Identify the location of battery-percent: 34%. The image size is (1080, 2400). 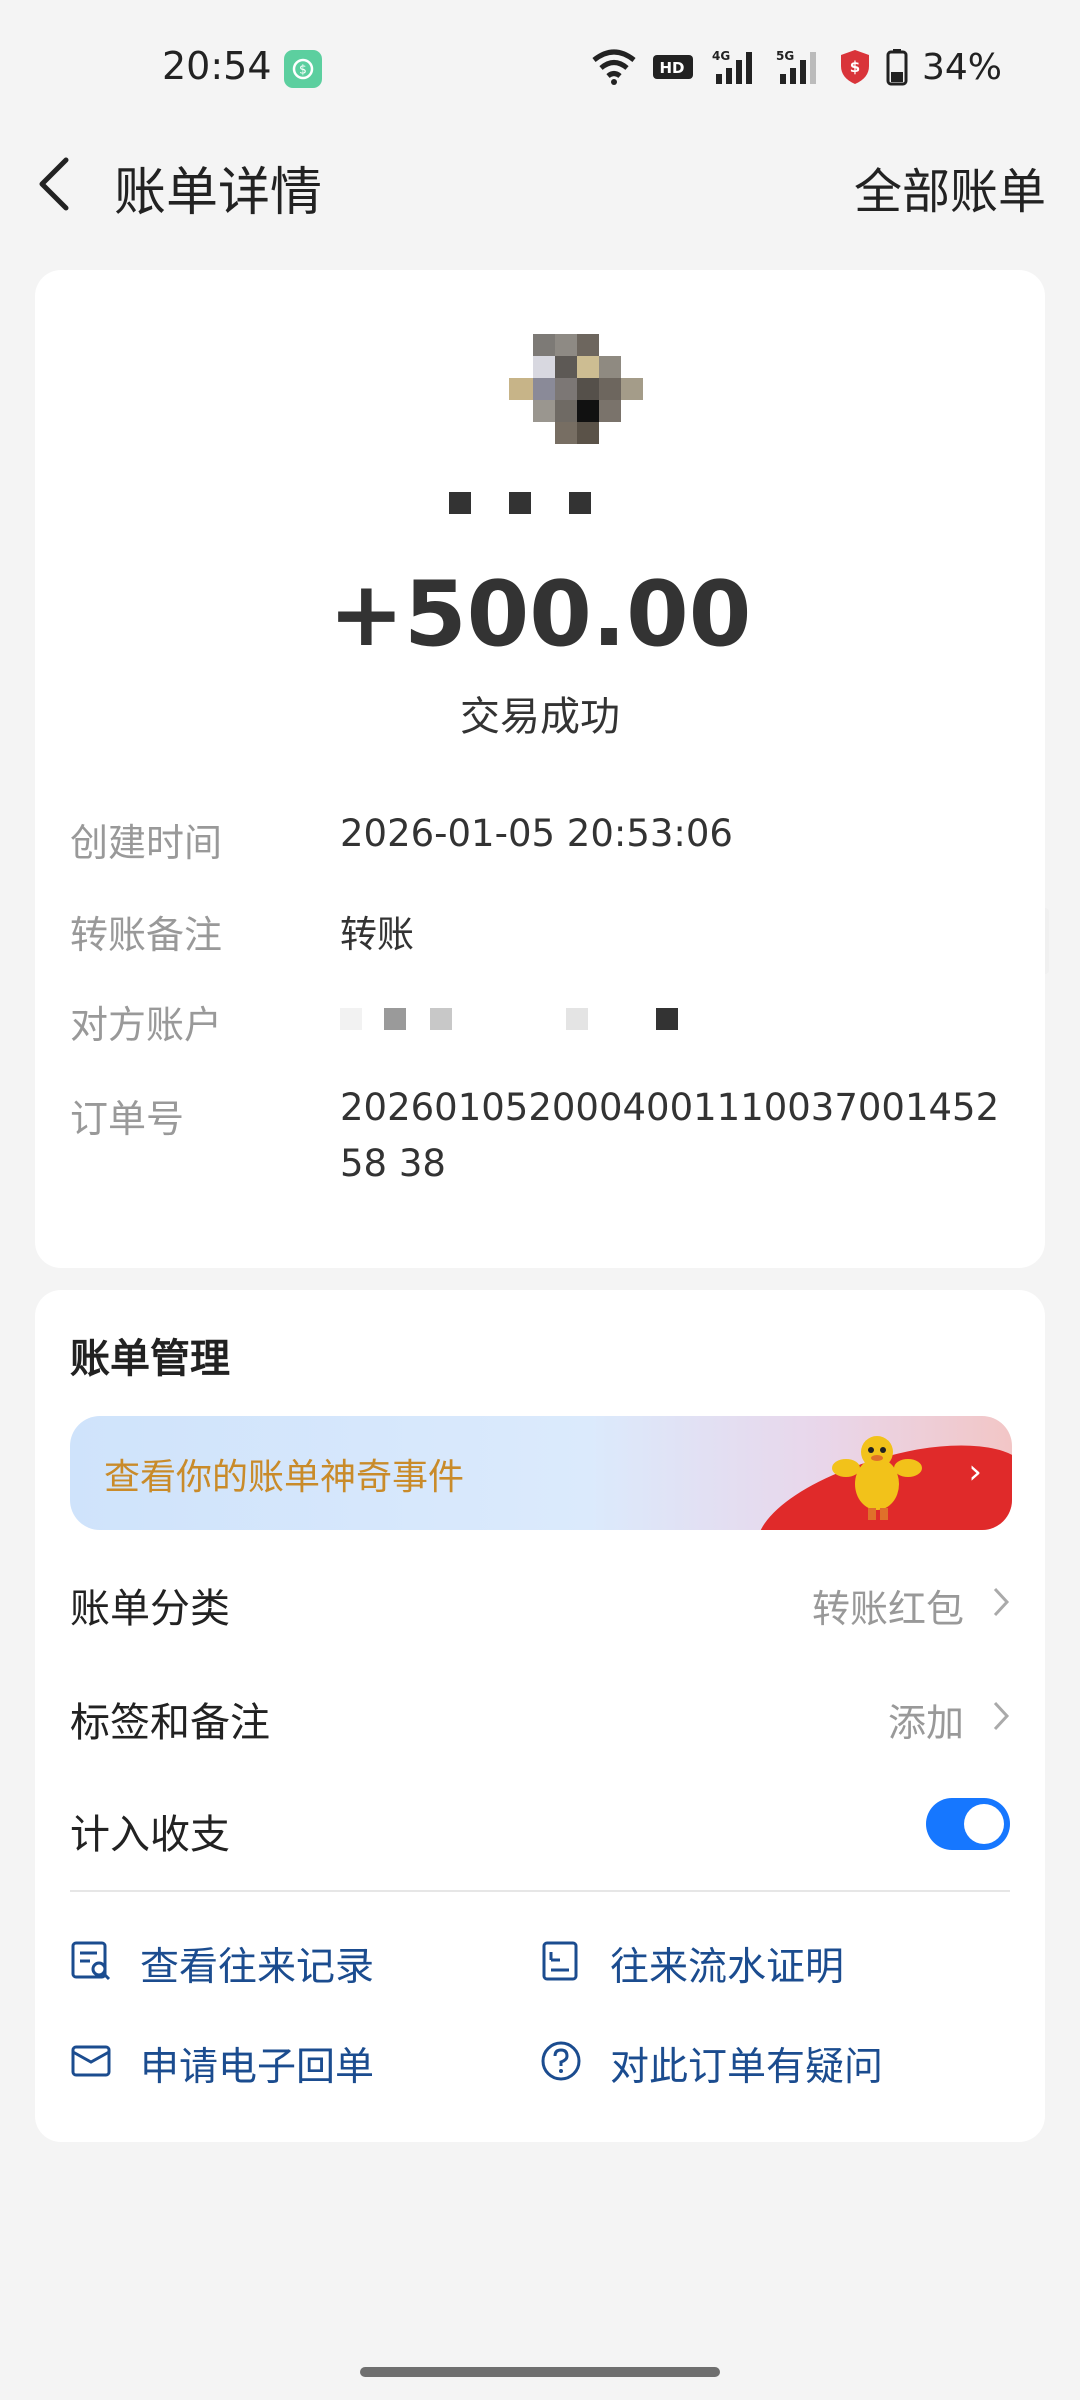
(961, 67).